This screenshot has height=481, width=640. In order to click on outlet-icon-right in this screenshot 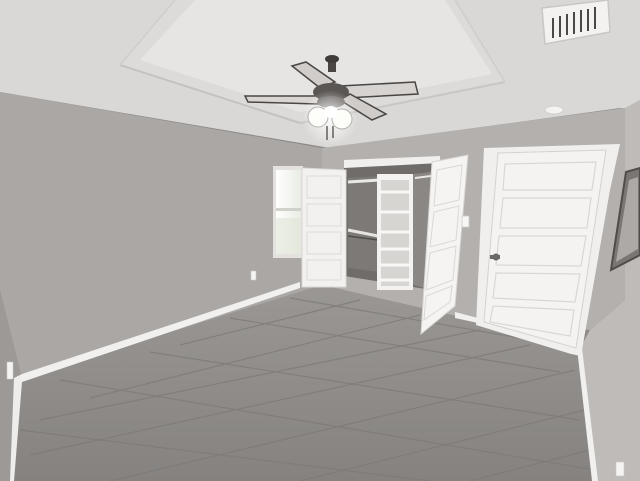, I will do `click(620, 469)`.